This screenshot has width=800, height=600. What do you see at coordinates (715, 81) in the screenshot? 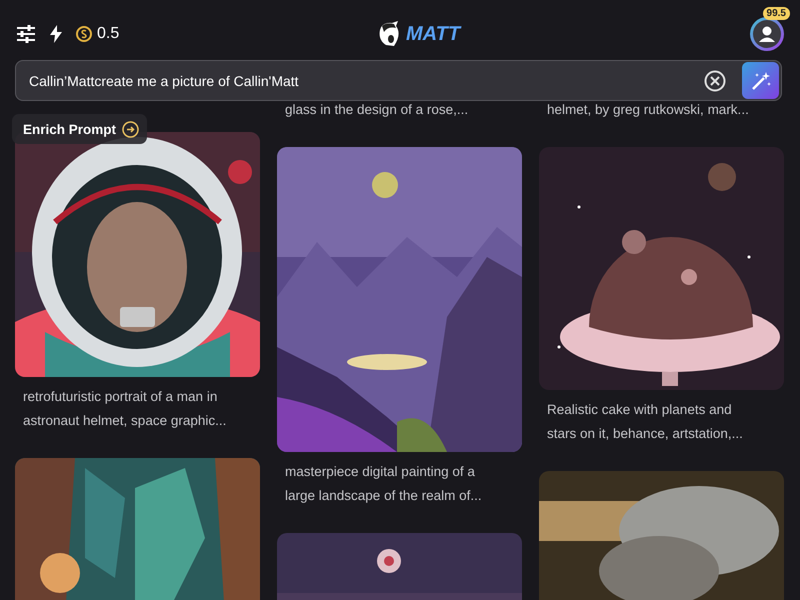
I see `clear-icon` at bounding box center [715, 81].